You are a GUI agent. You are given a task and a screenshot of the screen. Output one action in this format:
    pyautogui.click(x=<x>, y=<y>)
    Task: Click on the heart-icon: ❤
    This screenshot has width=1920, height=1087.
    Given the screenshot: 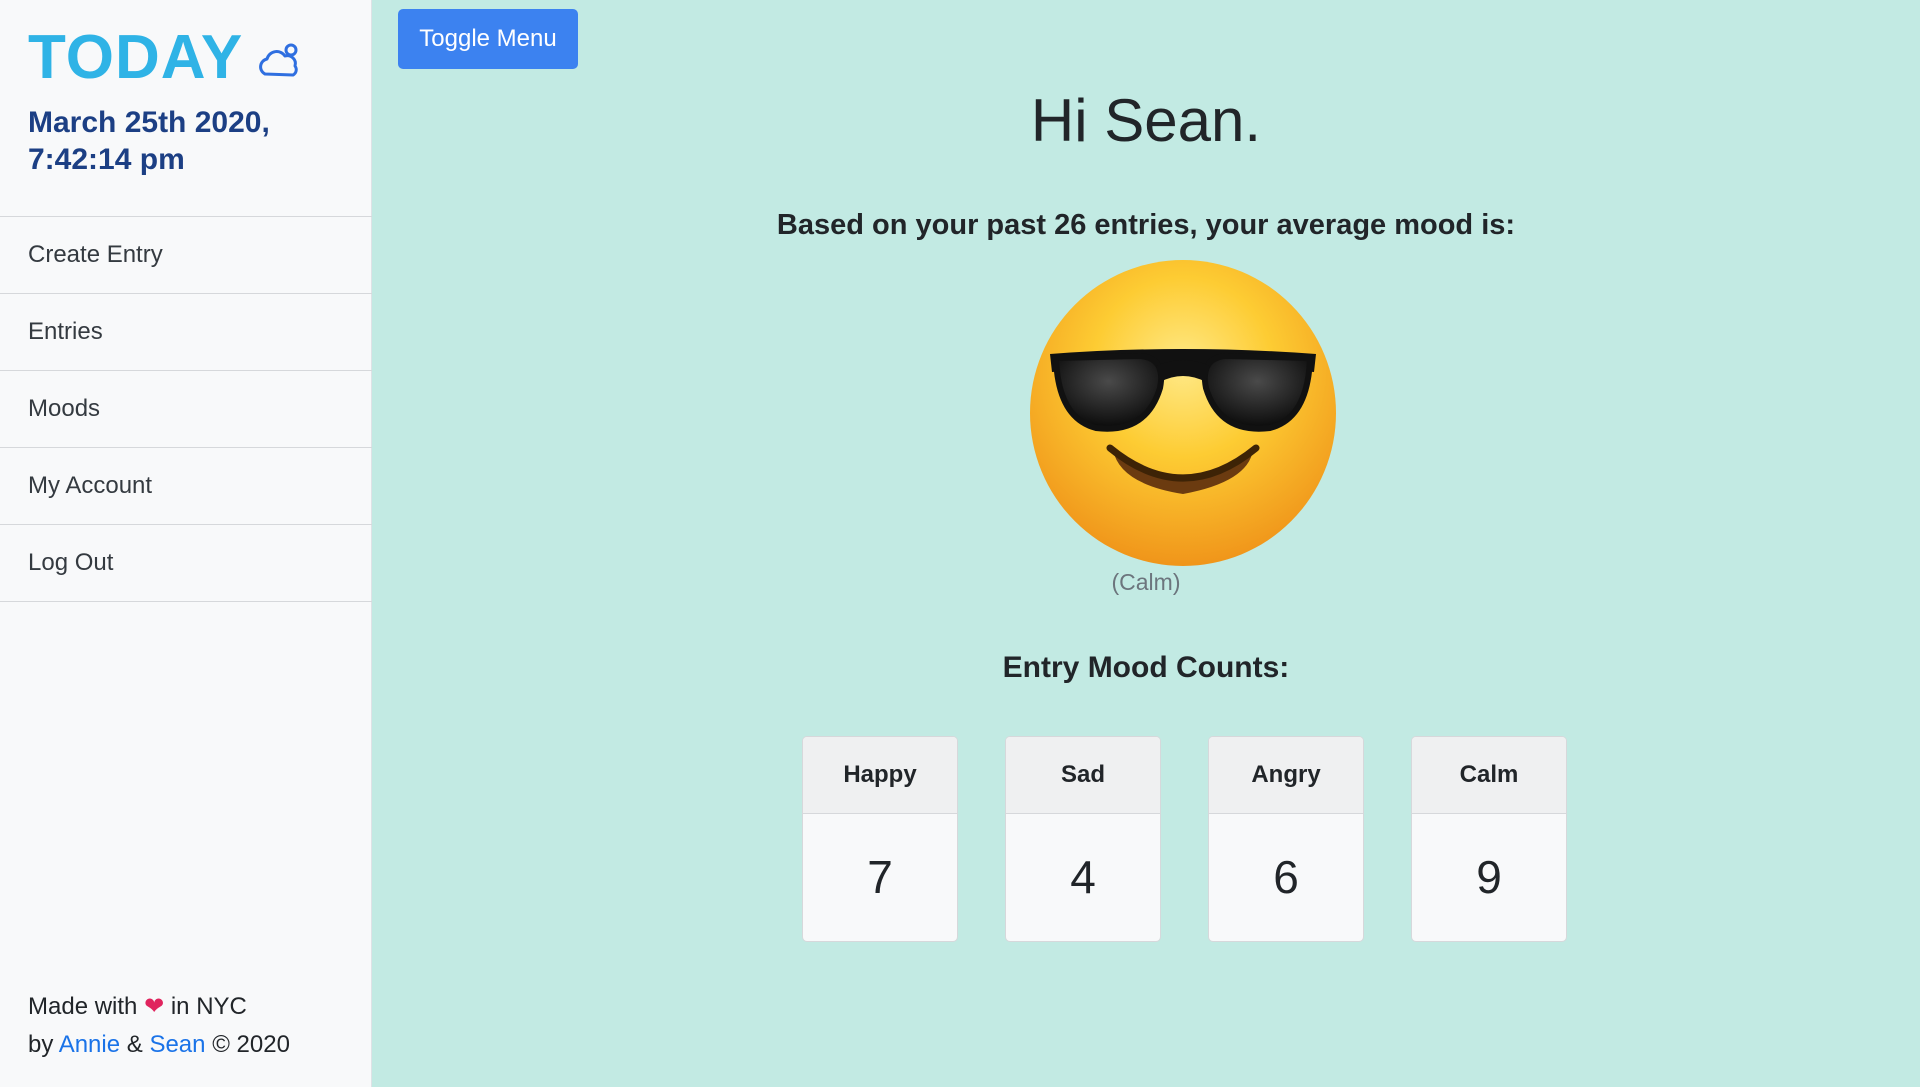 What is the action you would take?
    pyautogui.click(x=154, y=1006)
    